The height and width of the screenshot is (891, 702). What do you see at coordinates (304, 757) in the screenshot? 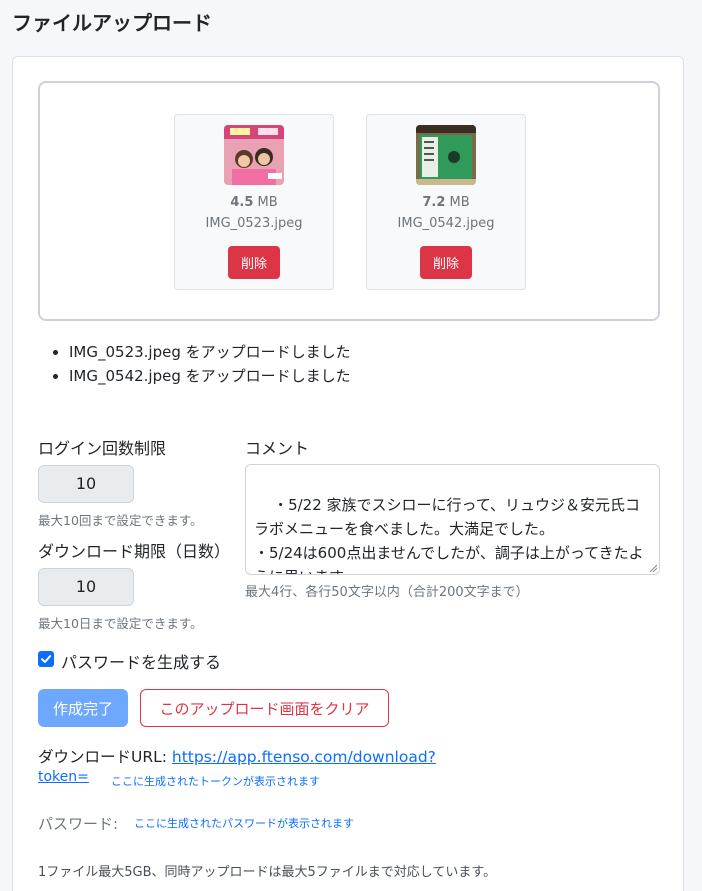
I see `download-url-link: https://app.ftenso.com/download?` at bounding box center [304, 757].